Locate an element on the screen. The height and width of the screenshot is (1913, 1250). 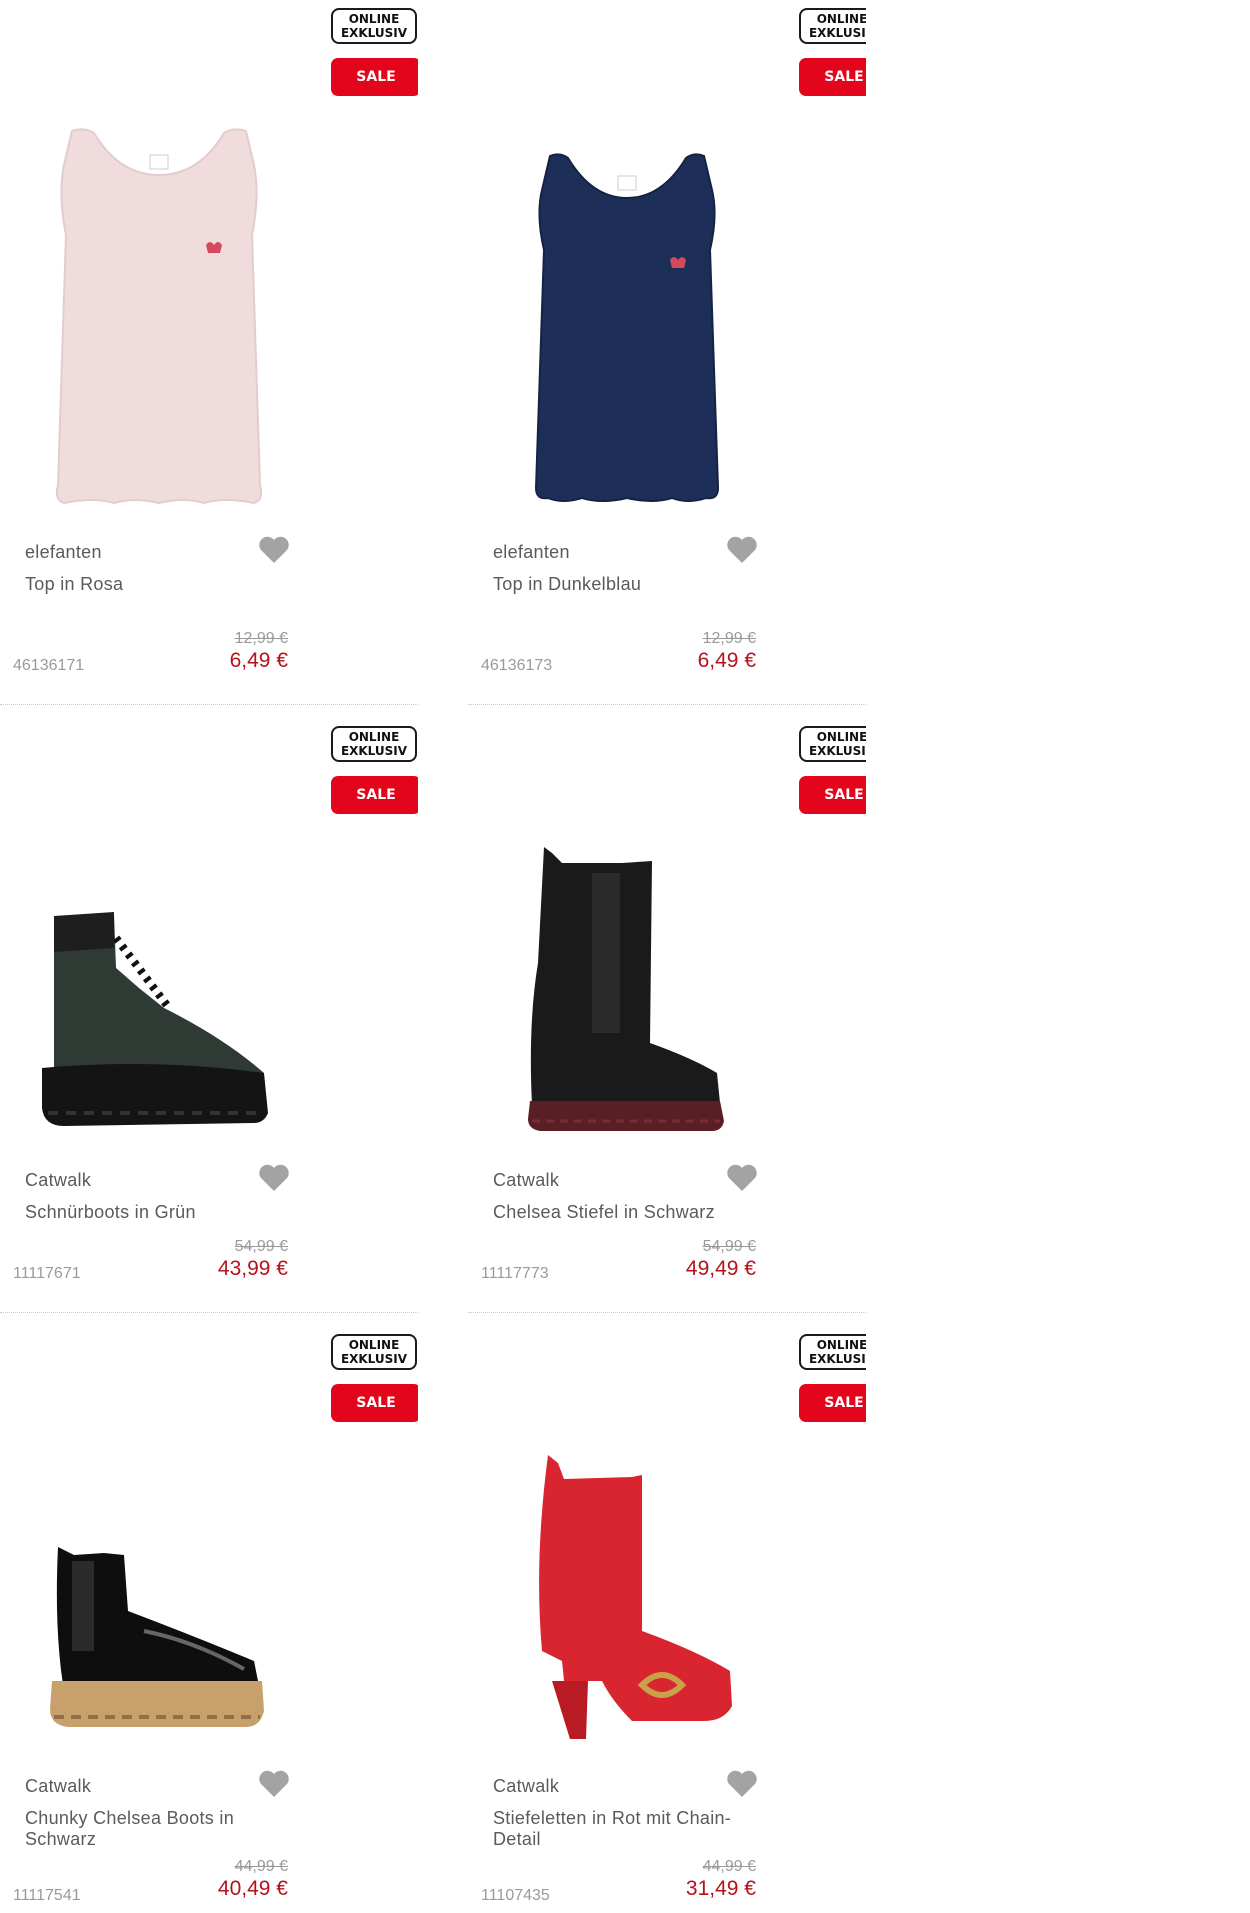
product-image-red-heeled-ankle-boot is located at coordinates (627, 1596).